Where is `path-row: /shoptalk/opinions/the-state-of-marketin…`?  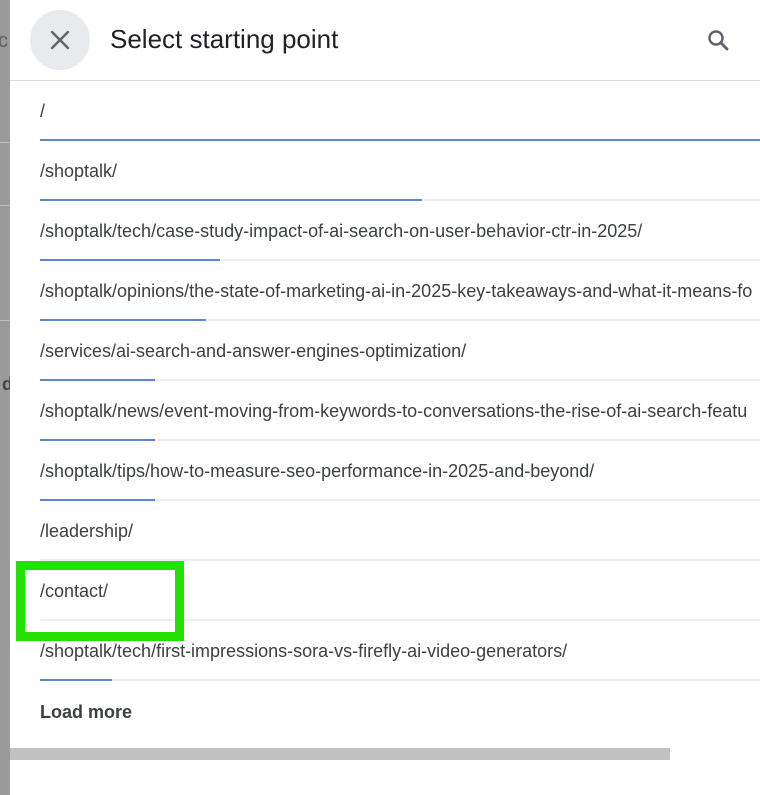
path-row: /shoptalk/opinions/the-state-of-marketin… is located at coordinates (400, 291).